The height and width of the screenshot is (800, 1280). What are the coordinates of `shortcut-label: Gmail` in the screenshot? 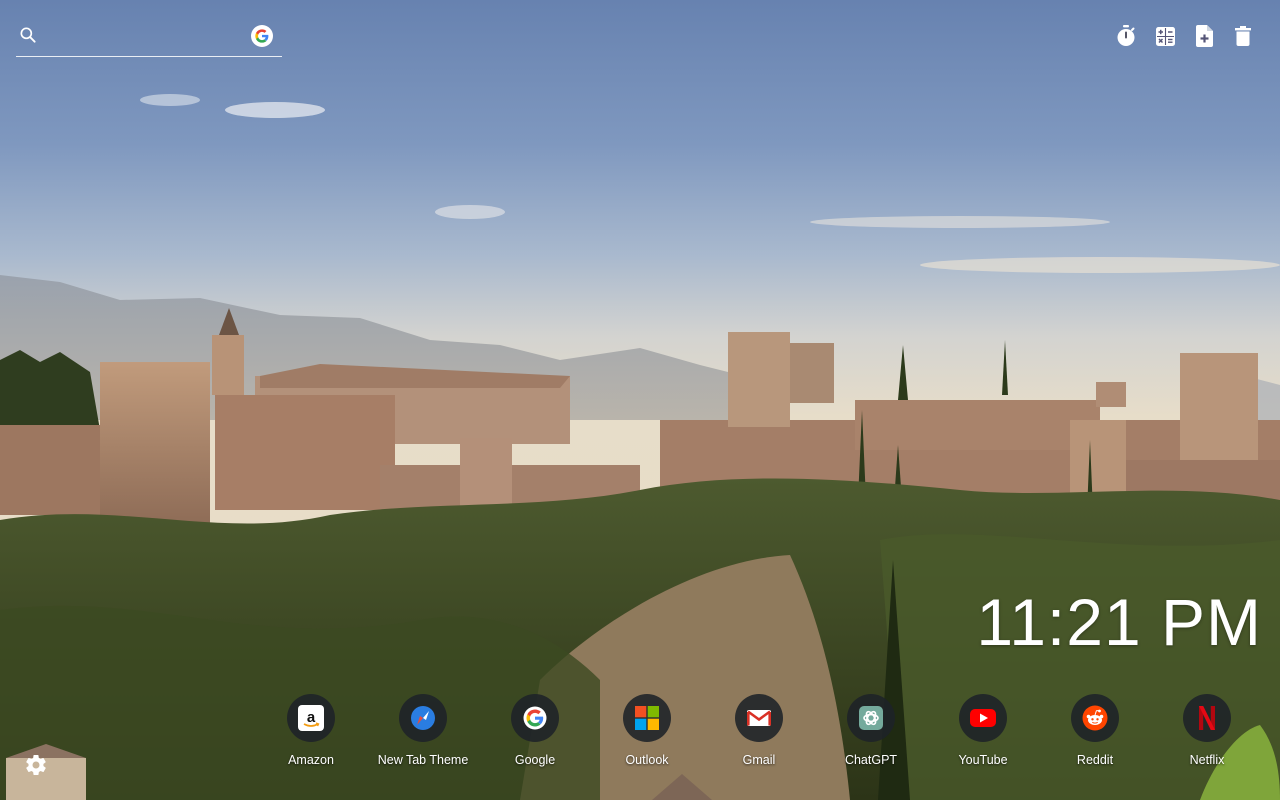 It's located at (759, 760).